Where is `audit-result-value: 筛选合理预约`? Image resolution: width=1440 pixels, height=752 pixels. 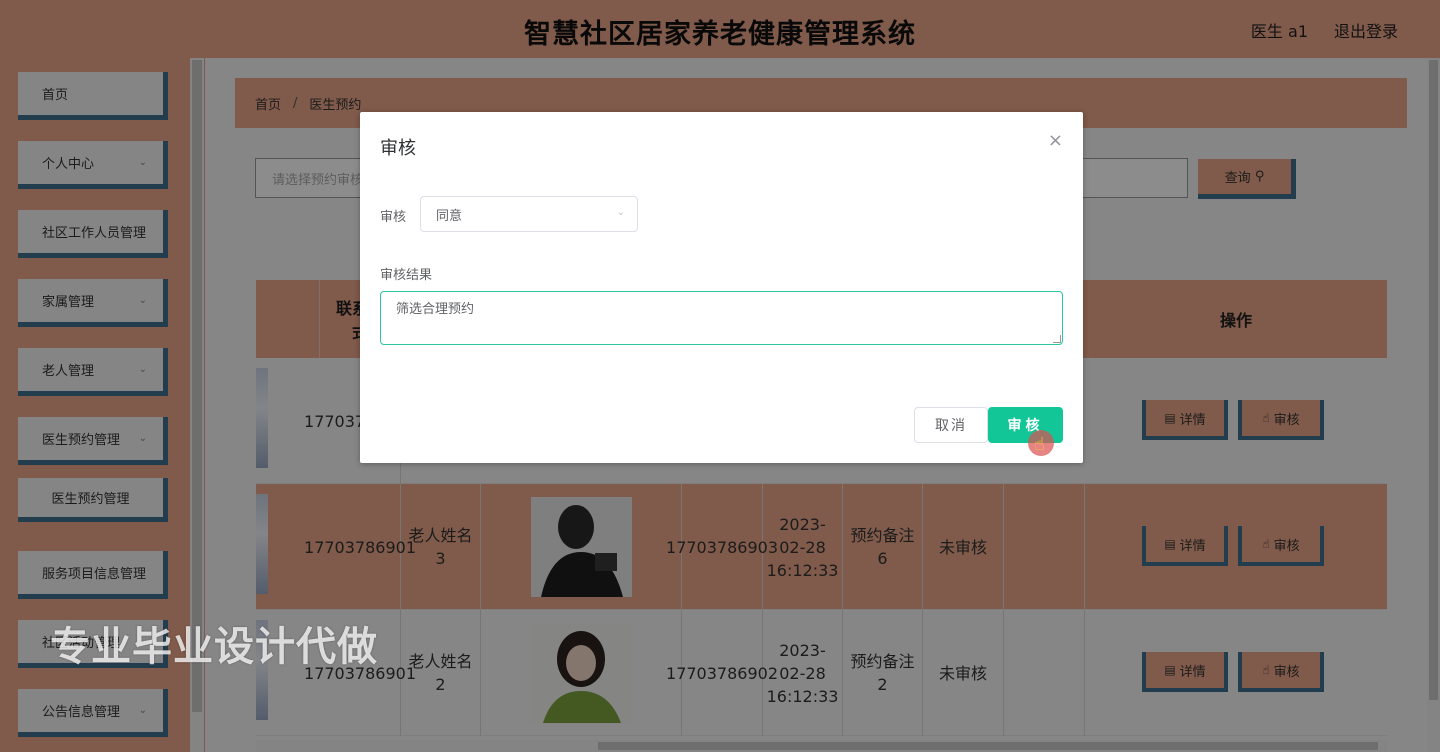 audit-result-value: 筛选合理预约 is located at coordinates (435, 309).